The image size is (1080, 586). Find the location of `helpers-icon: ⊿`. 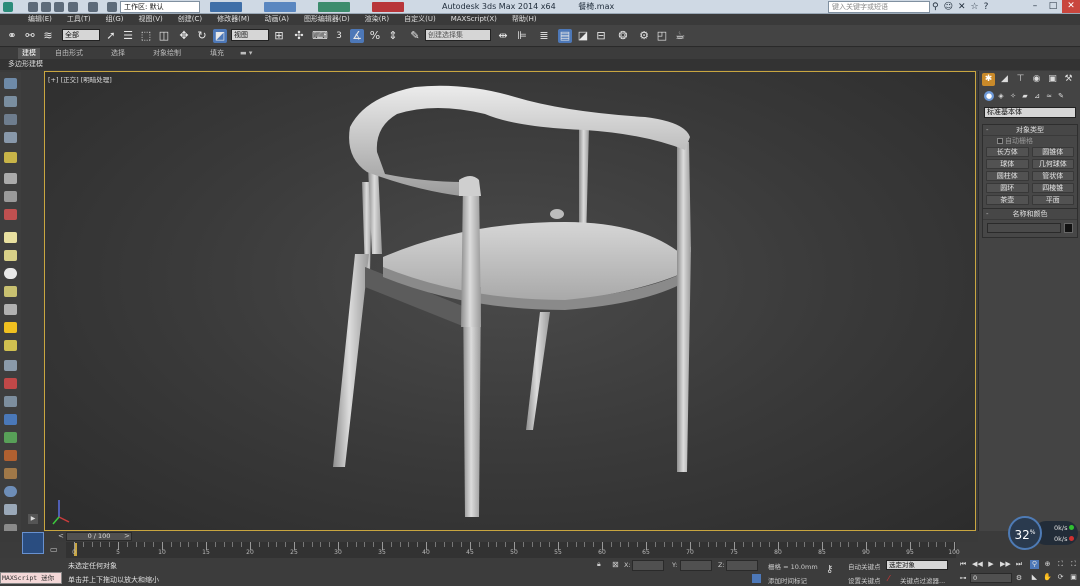

helpers-icon: ⊿ is located at coordinates (1037, 96).